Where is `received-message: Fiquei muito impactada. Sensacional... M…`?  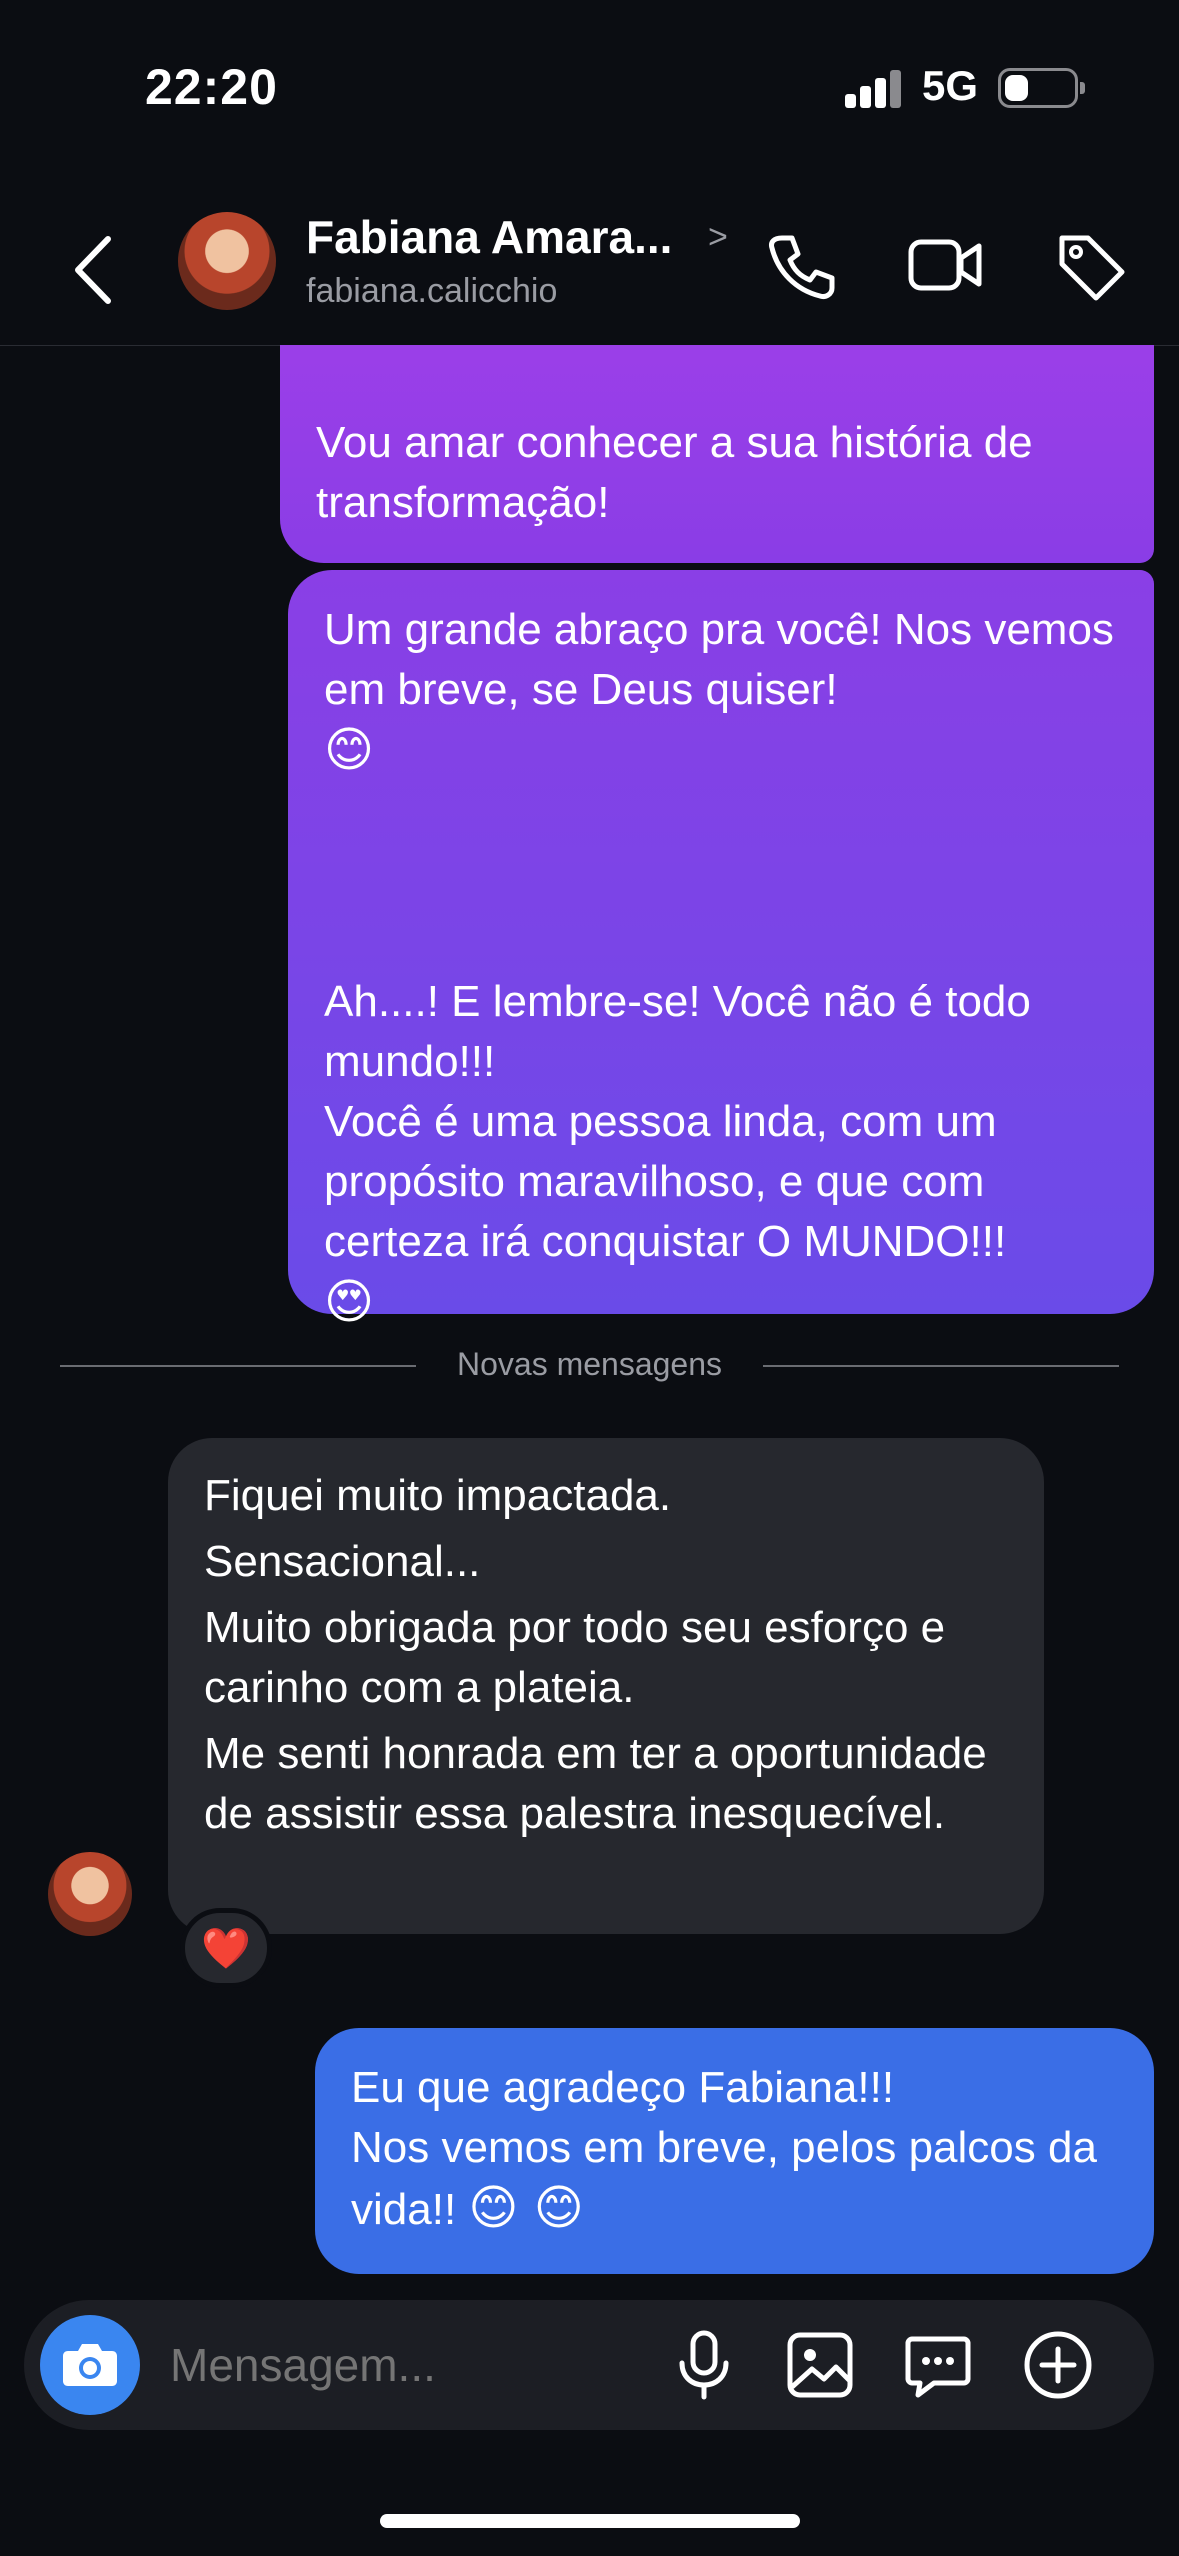 received-message: Fiquei muito impactada. Sensacional... M… is located at coordinates (606, 1686).